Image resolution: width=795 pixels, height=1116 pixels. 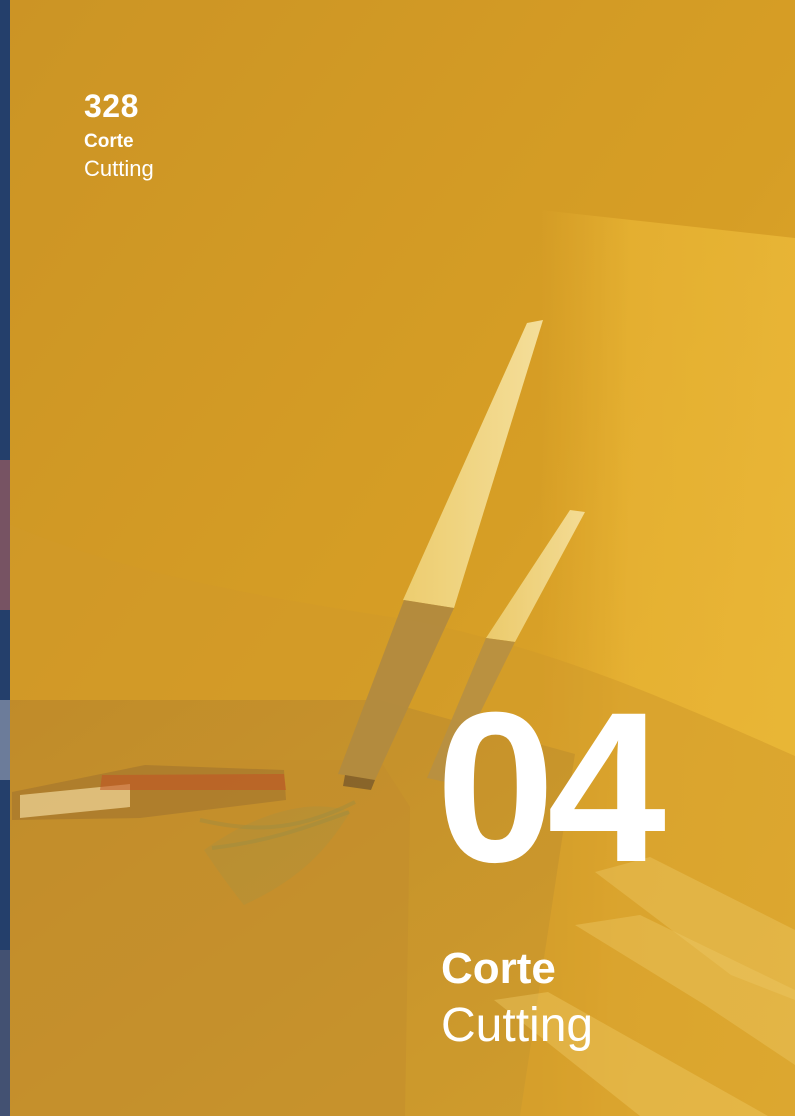 I want to click on chapter-number: 04, so click(x=551, y=787).